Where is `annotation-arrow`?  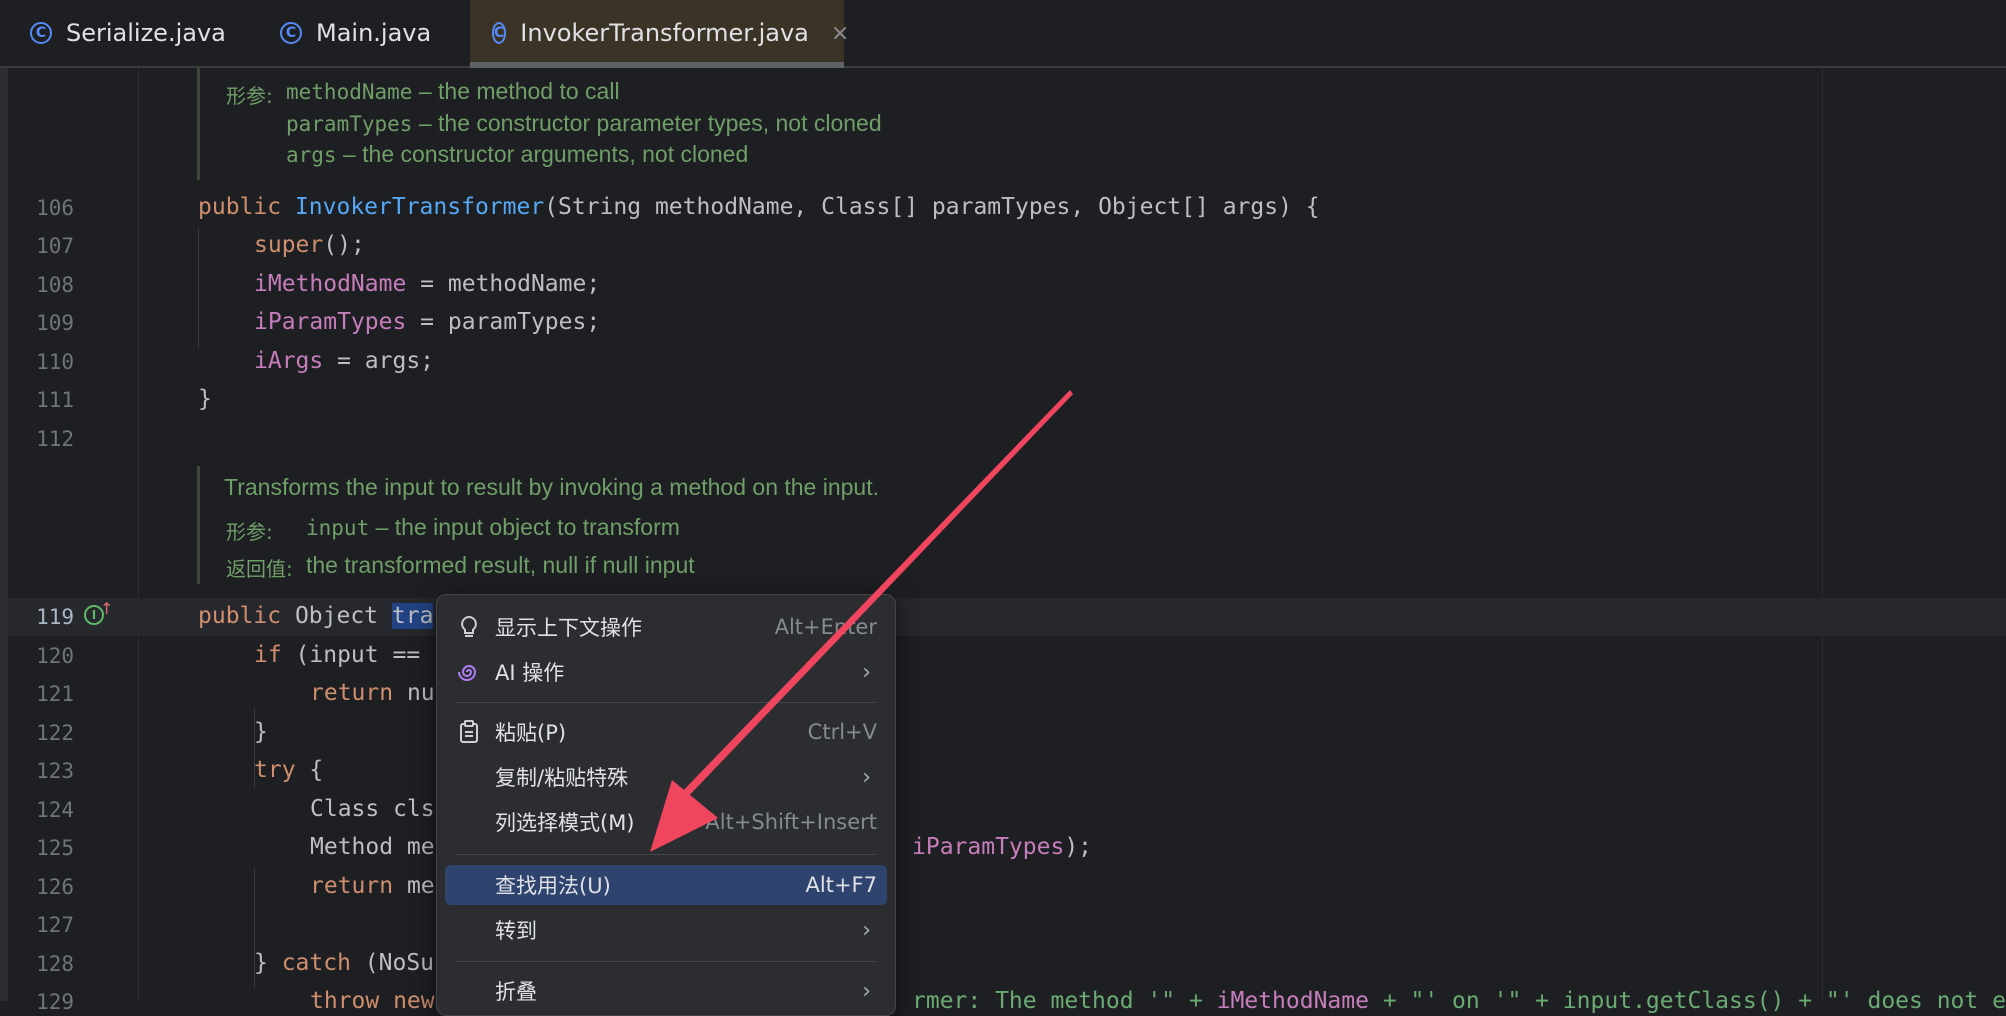 annotation-arrow is located at coordinates (861, 621).